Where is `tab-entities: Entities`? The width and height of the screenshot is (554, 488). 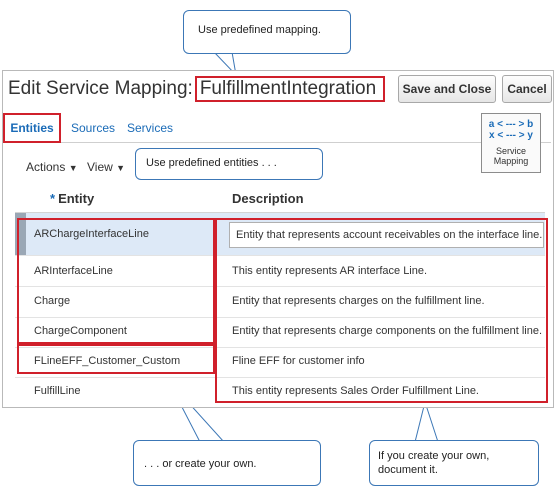 tab-entities: Entities is located at coordinates (32, 128).